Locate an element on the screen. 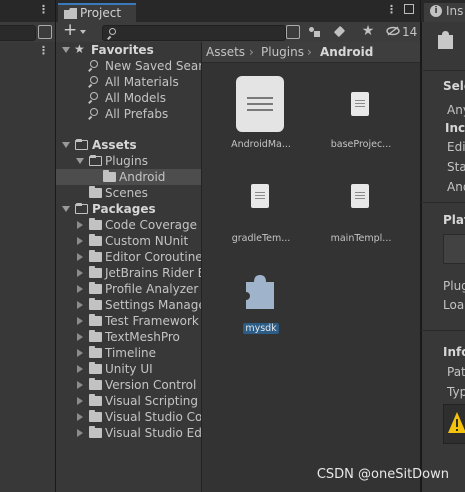 This screenshot has height=492, width=465. asset-item-selected: mysdk is located at coordinates (261, 302).